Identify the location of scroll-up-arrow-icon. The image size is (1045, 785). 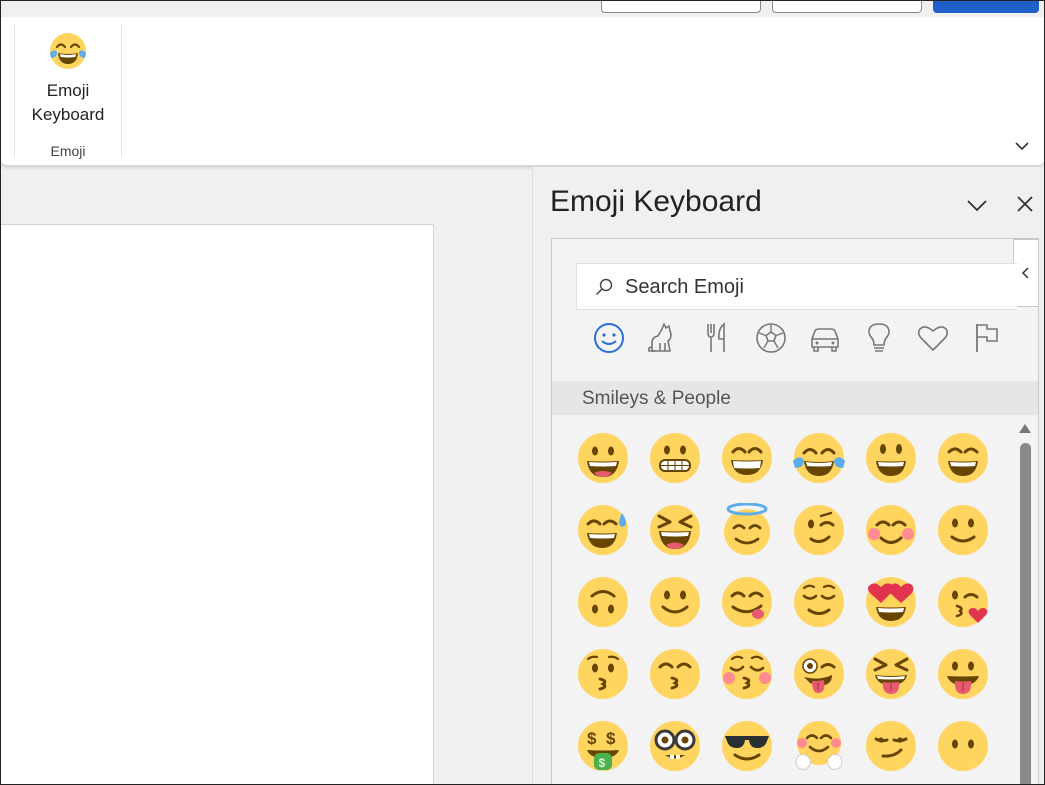
(1025, 428).